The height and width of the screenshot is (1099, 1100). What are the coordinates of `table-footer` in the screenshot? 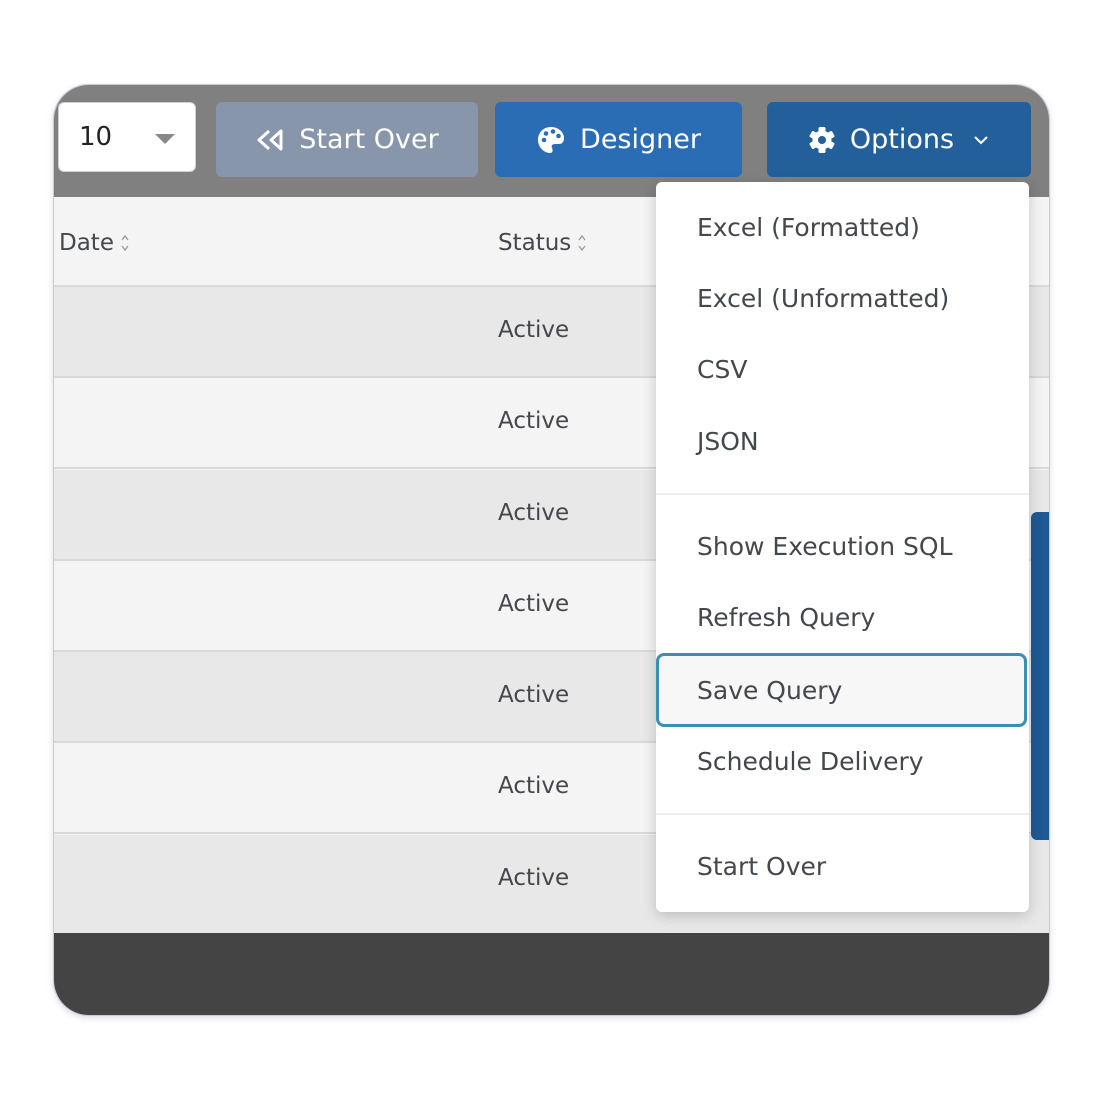 It's located at (551, 974).